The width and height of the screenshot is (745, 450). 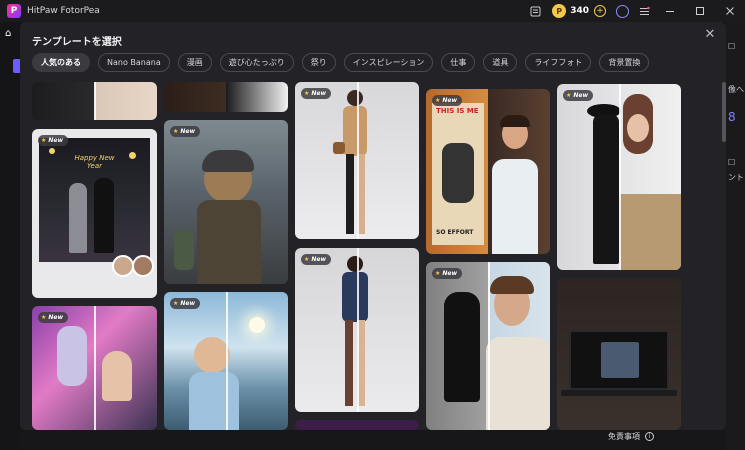 What do you see at coordinates (372, 11) in the screenshot?
I see `title-bar: P HitPaw FotorPea P 340 +` at bounding box center [372, 11].